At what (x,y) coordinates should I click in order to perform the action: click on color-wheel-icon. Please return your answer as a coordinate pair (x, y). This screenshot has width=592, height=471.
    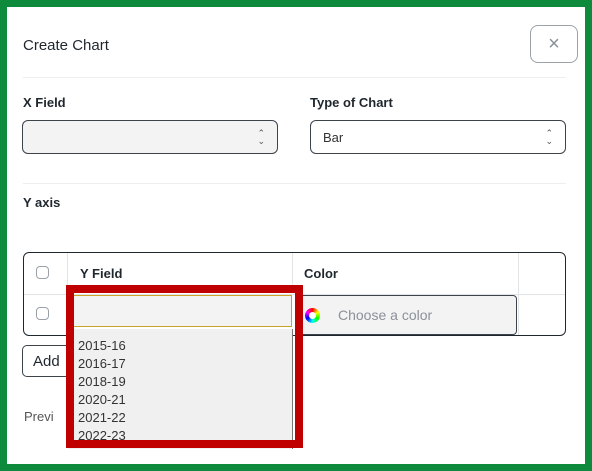
    Looking at the image, I should click on (312, 315).